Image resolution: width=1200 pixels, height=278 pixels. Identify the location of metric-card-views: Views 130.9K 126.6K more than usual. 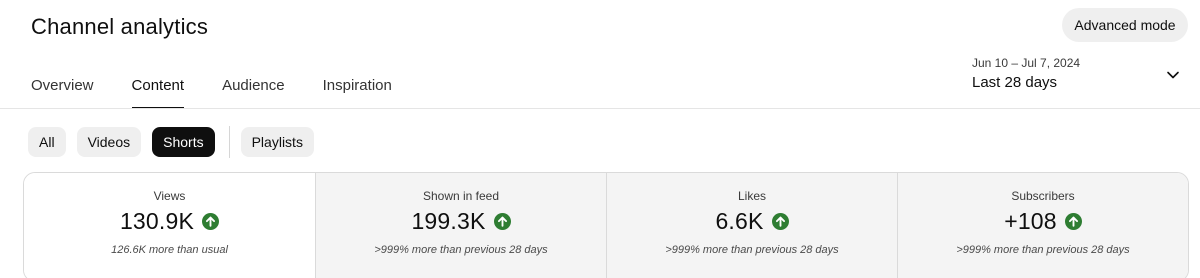
(169, 225).